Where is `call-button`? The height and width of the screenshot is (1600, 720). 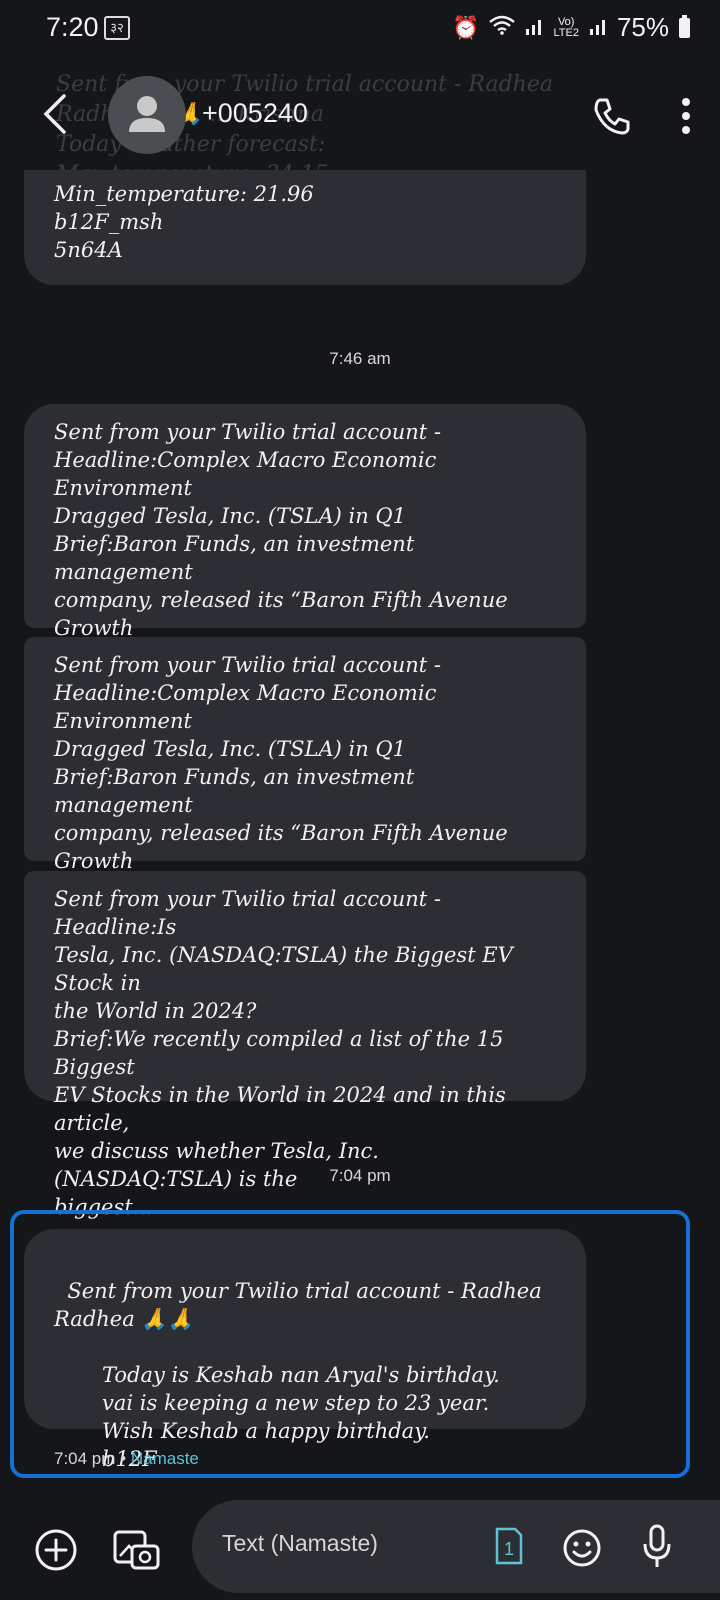 call-button is located at coordinates (612, 116).